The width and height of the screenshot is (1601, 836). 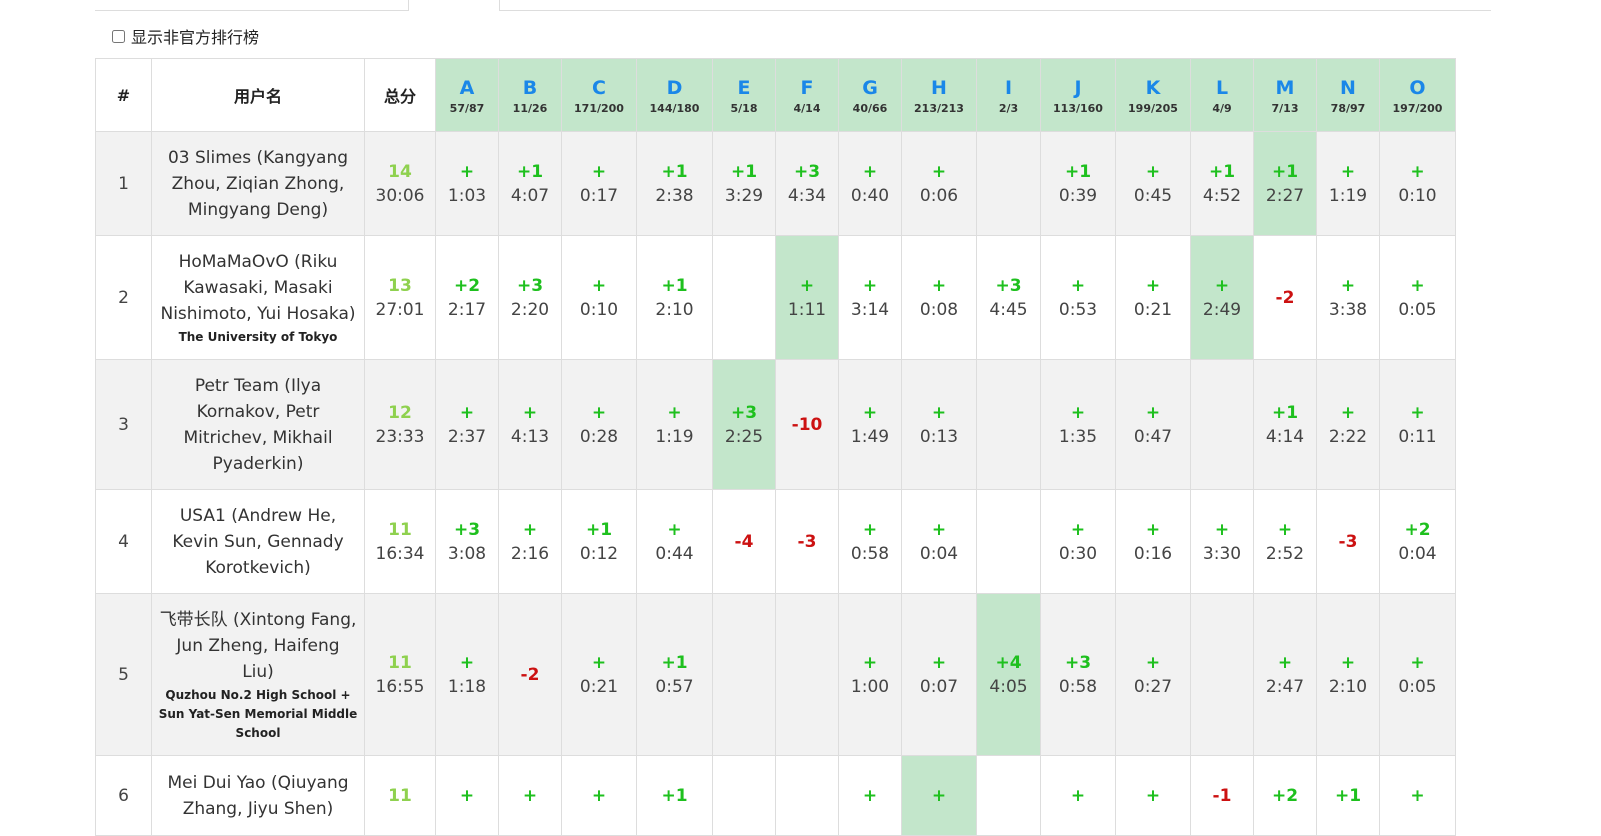 What do you see at coordinates (599, 183) in the screenshot?
I see `problem-result-cell: +0:17` at bounding box center [599, 183].